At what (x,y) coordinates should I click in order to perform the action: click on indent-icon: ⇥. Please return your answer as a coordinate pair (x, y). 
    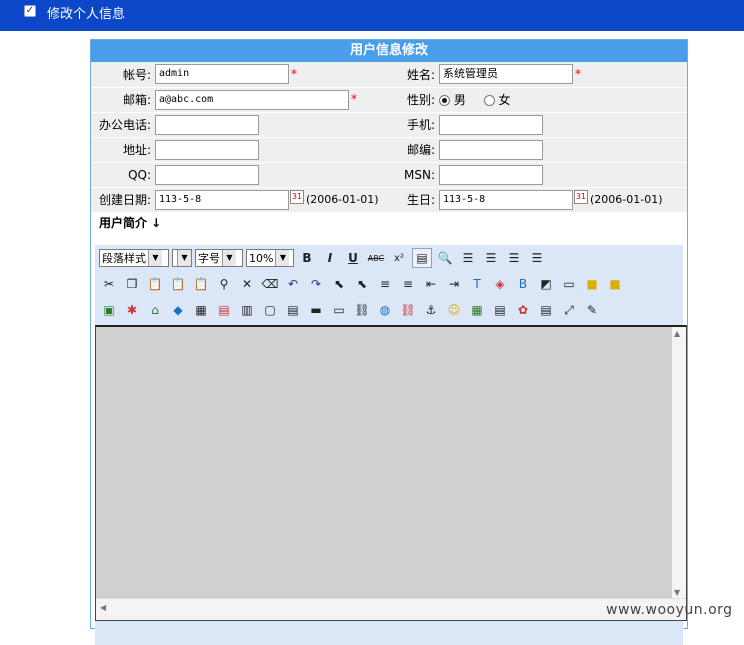
    Looking at the image, I should click on (454, 284).